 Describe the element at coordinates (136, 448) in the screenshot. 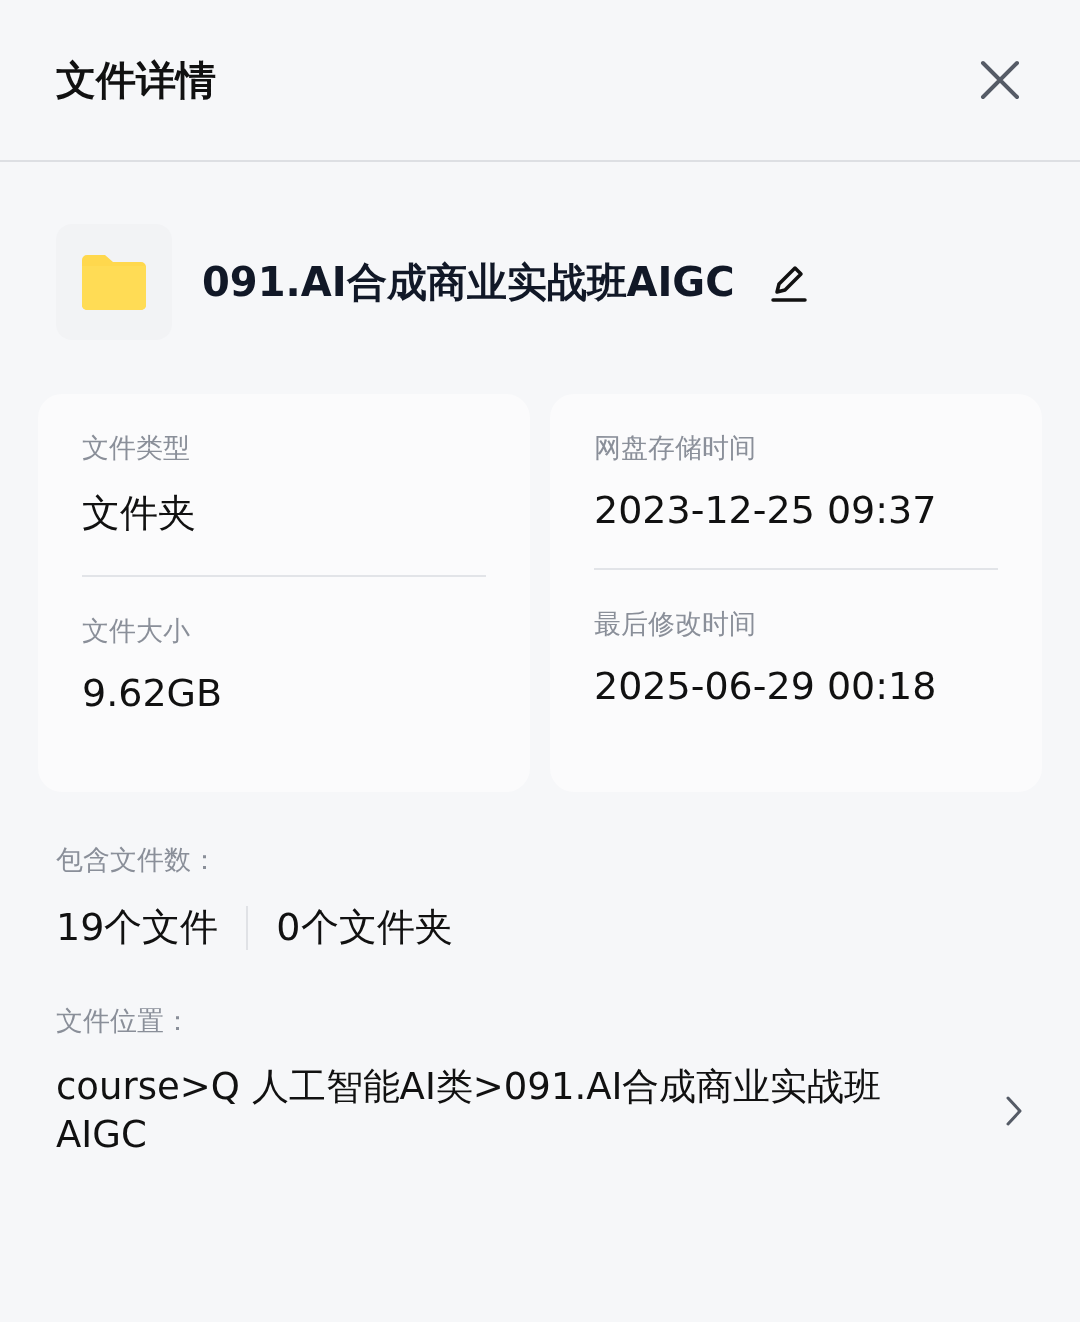

I see `field-label: 文件类型` at that location.